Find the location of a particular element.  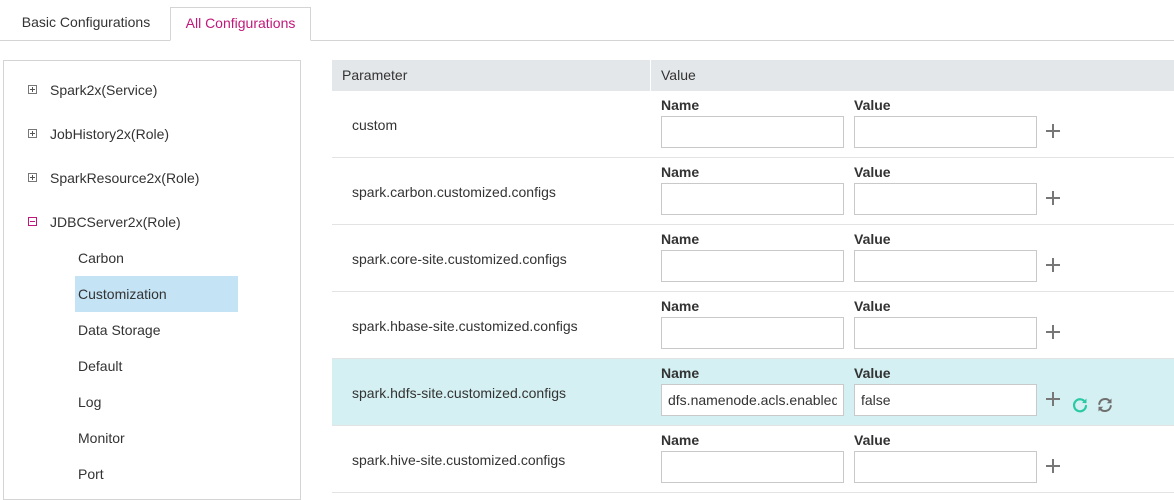

tree-item-data-storage: Data Storage is located at coordinates (156, 330).